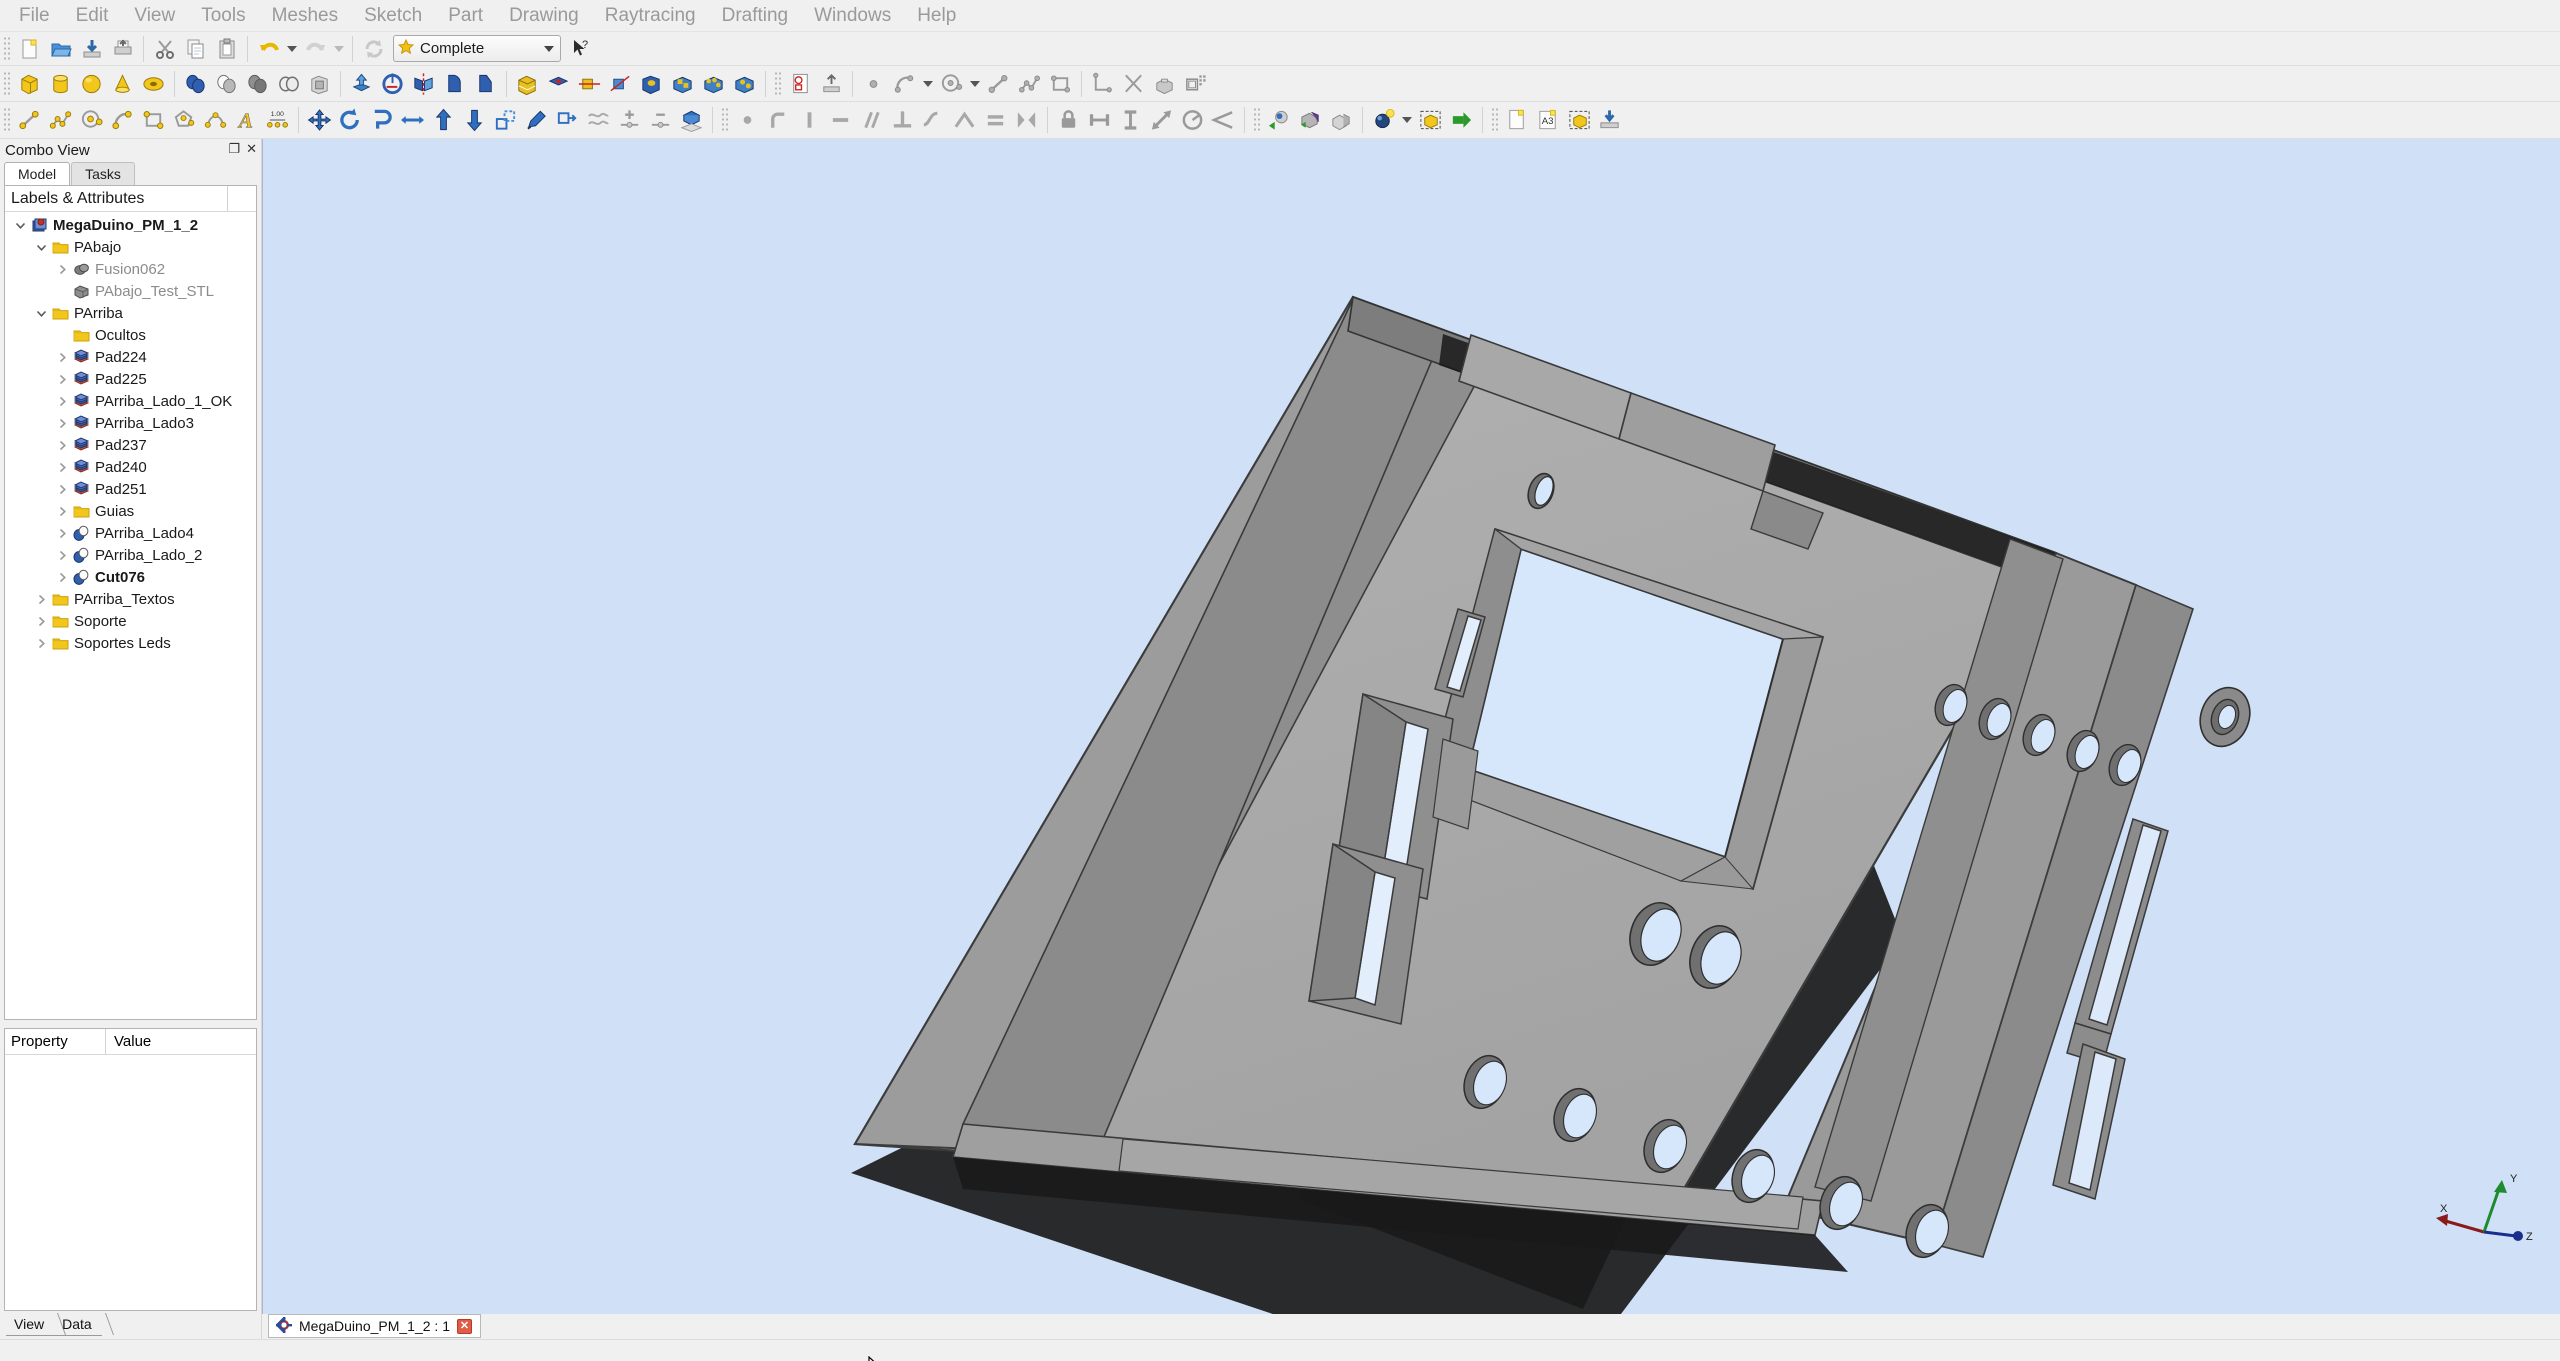  Describe the element at coordinates (60, 48) in the screenshot. I see `open-document-icon` at that location.